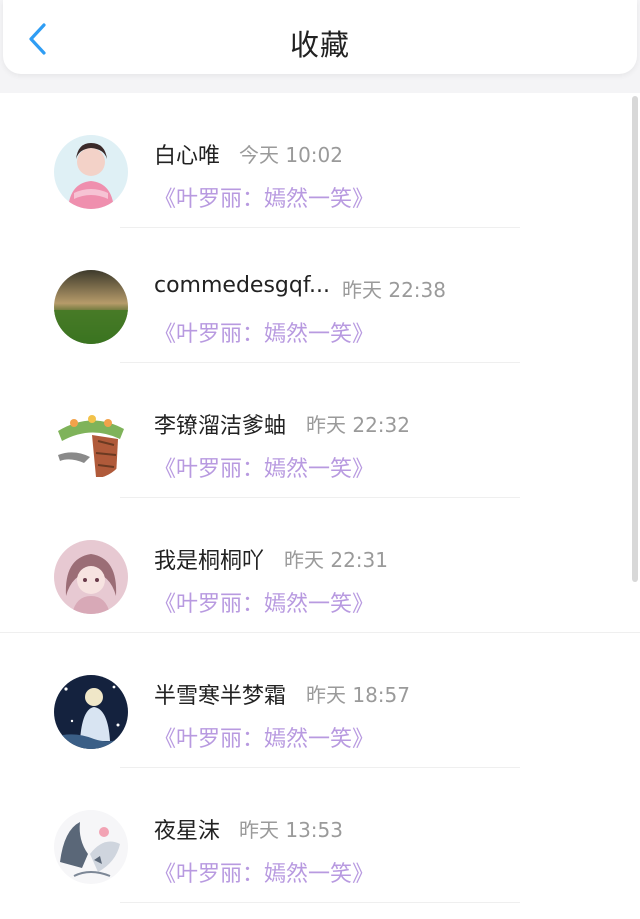 Image resolution: width=640 pixels, height=919 pixels. I want to click on list-item: 我是桐桐吖 昨天 22:31 《叶罗丽：嫣然一笑》, so click(320, 565).